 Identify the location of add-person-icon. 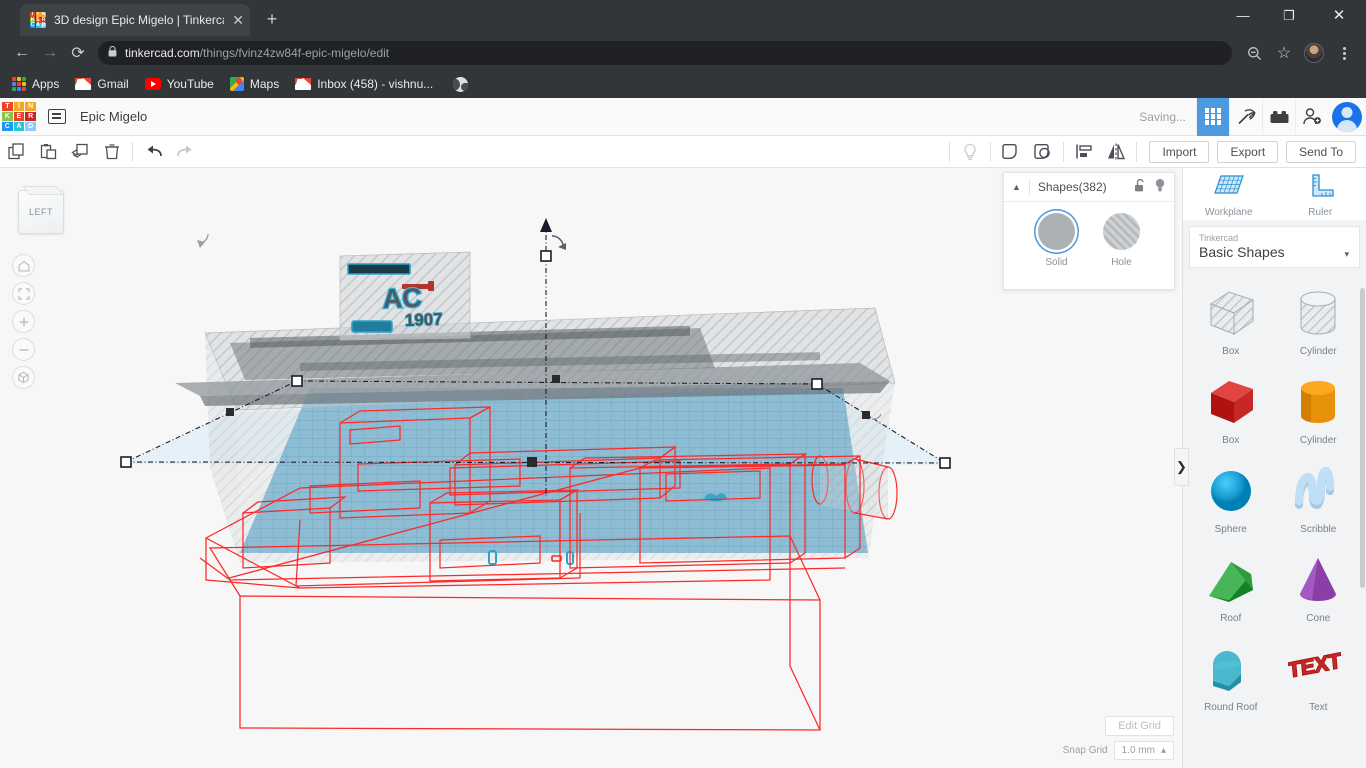
(1312, 116).